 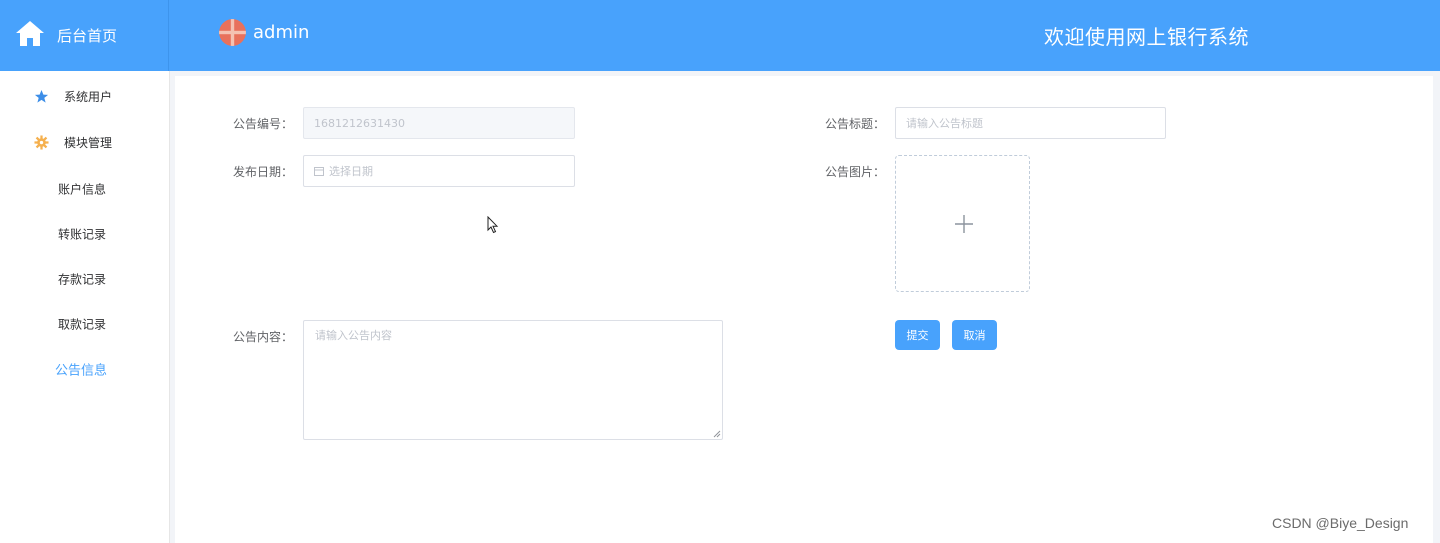 I want to click on sidebar-item-label: 公告信息, so click(x=81, y=371).